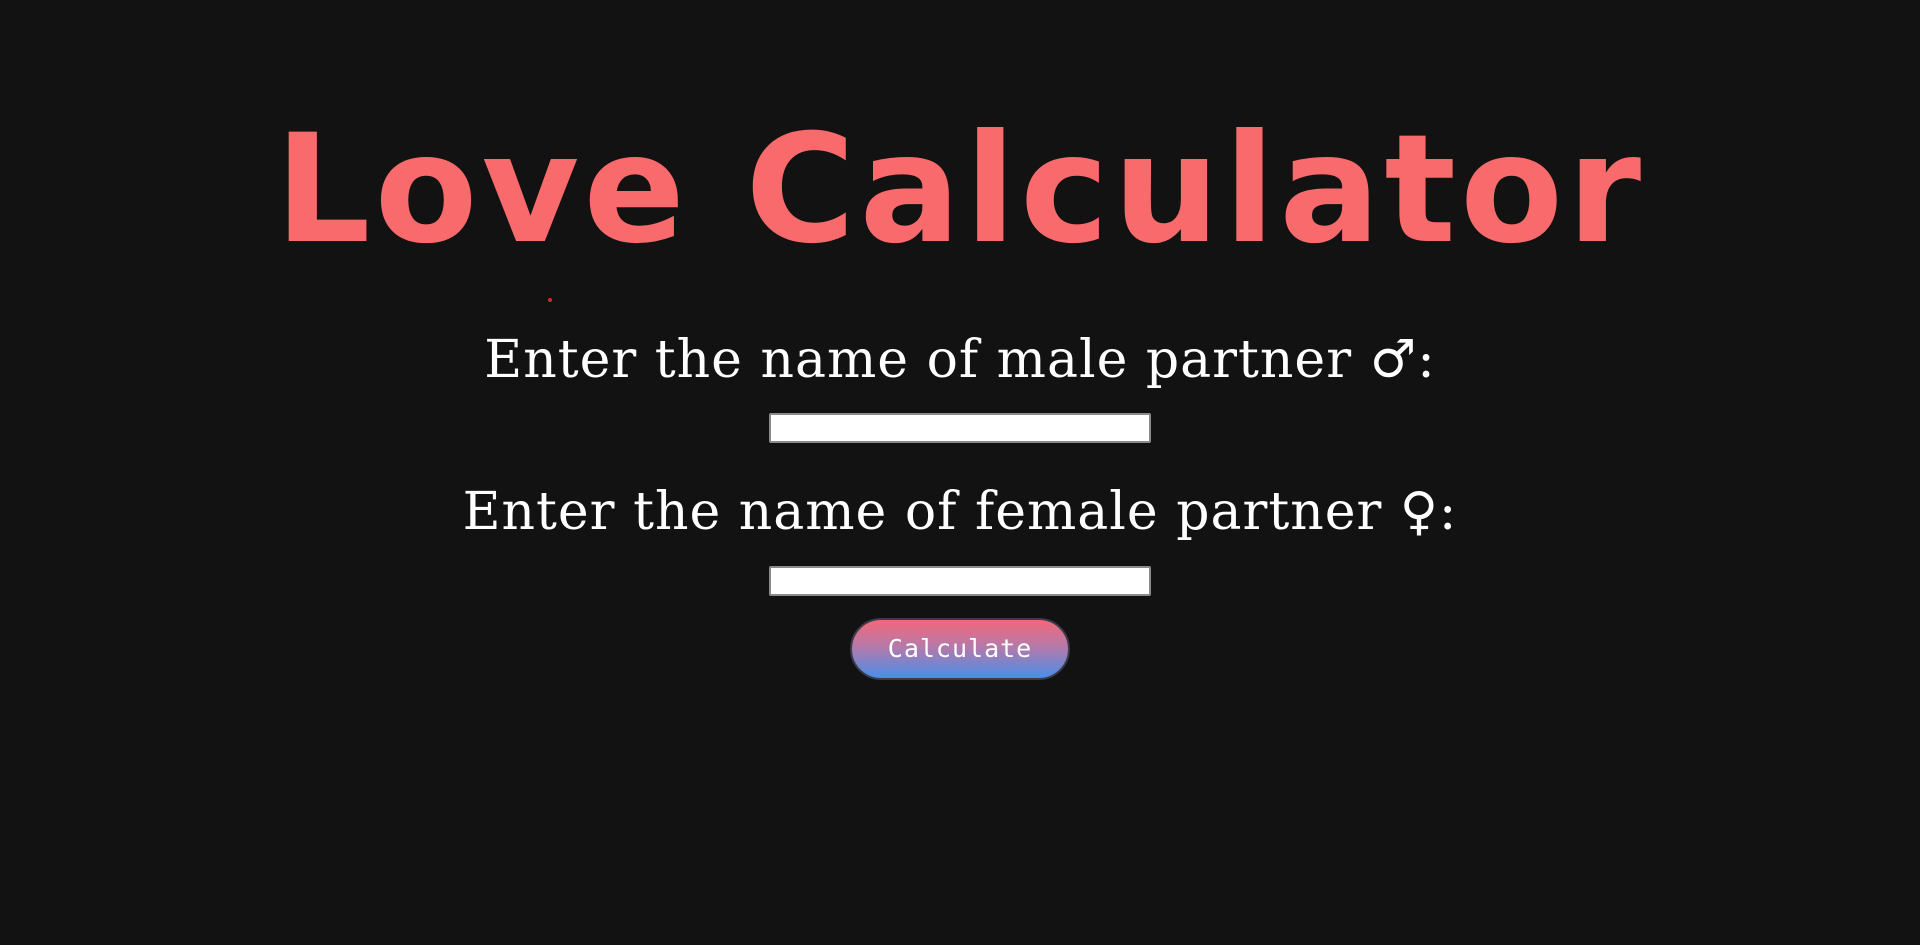  What do you see at coordinates (960, 512) in the screenshot?
I see `female-partner-label: Enter the name of female partner ♀:` at bounding box center [960, 512].